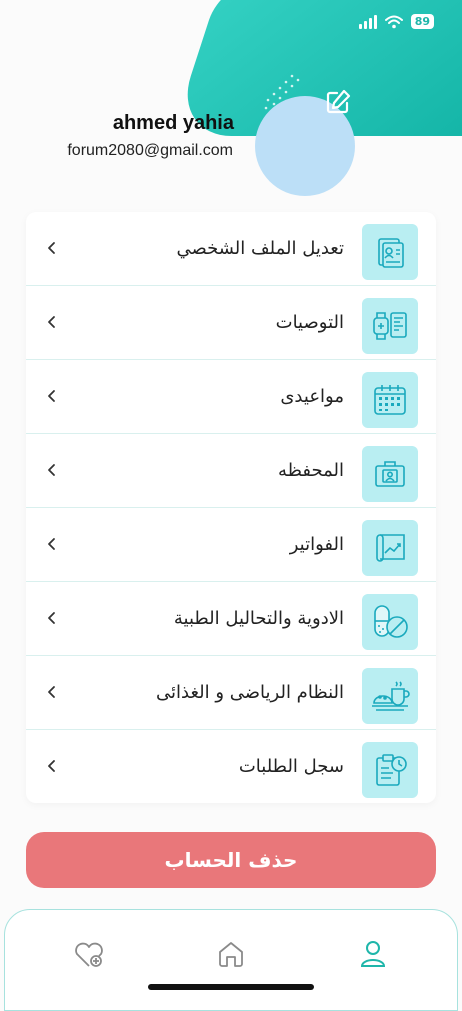  I want to click on bottom-nav, so click(231, 960).